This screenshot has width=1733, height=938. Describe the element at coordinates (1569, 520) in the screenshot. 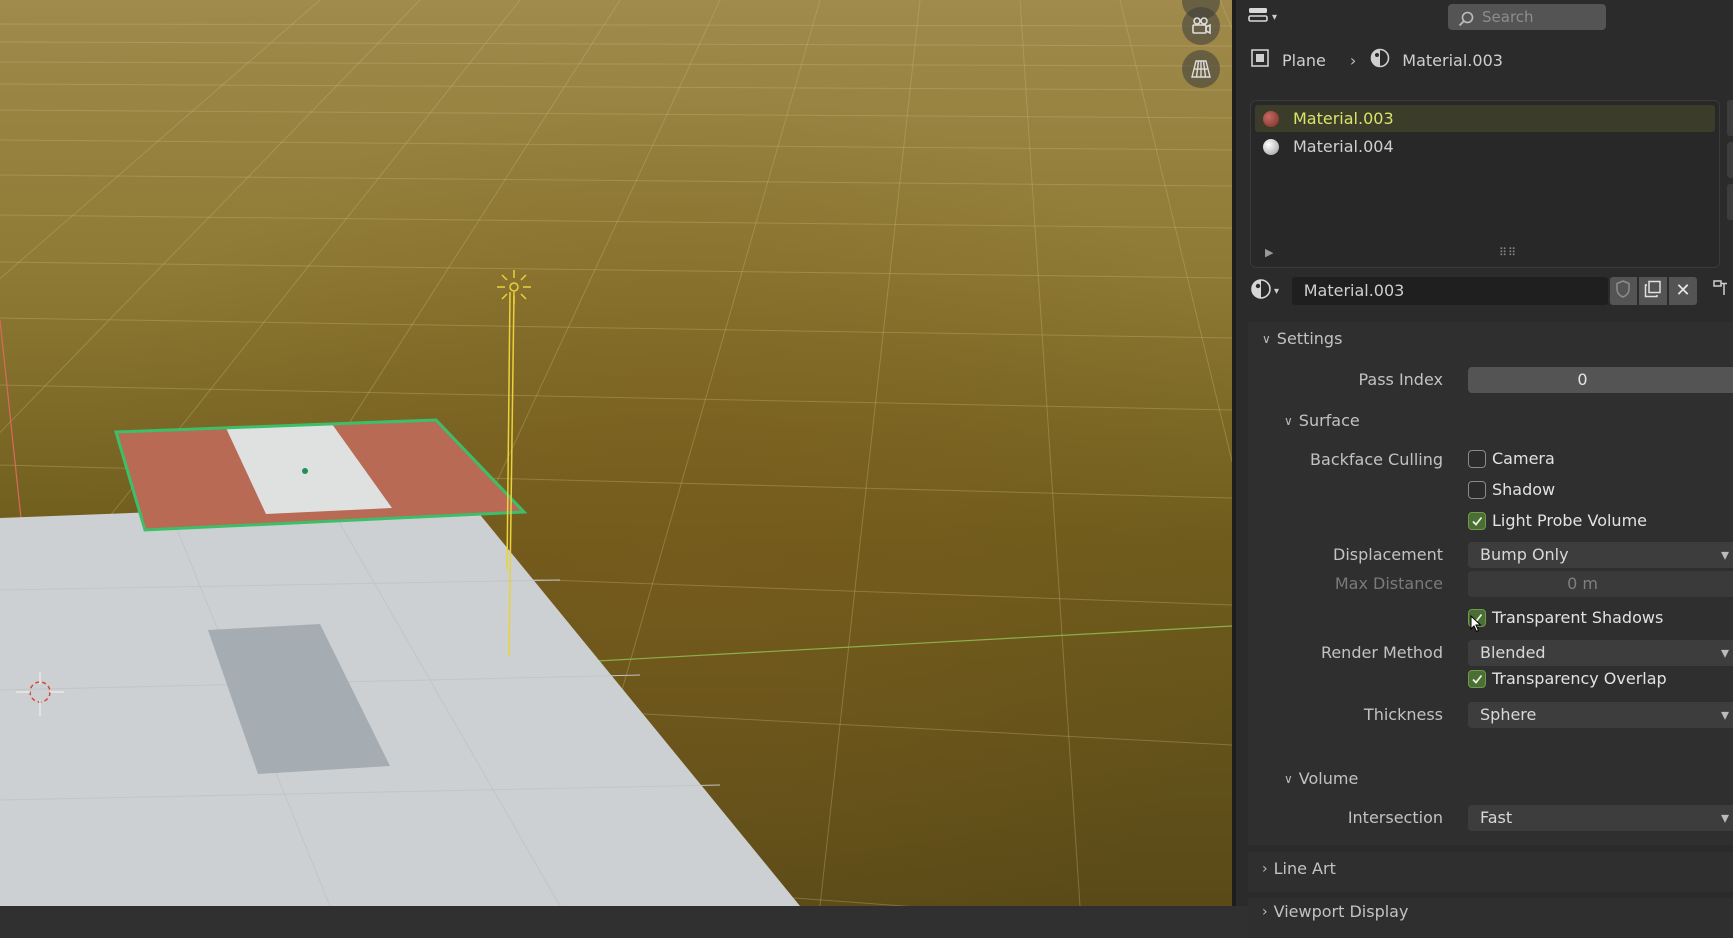

I see `light-probe-volume-label: Light Probe Volume` at that location.